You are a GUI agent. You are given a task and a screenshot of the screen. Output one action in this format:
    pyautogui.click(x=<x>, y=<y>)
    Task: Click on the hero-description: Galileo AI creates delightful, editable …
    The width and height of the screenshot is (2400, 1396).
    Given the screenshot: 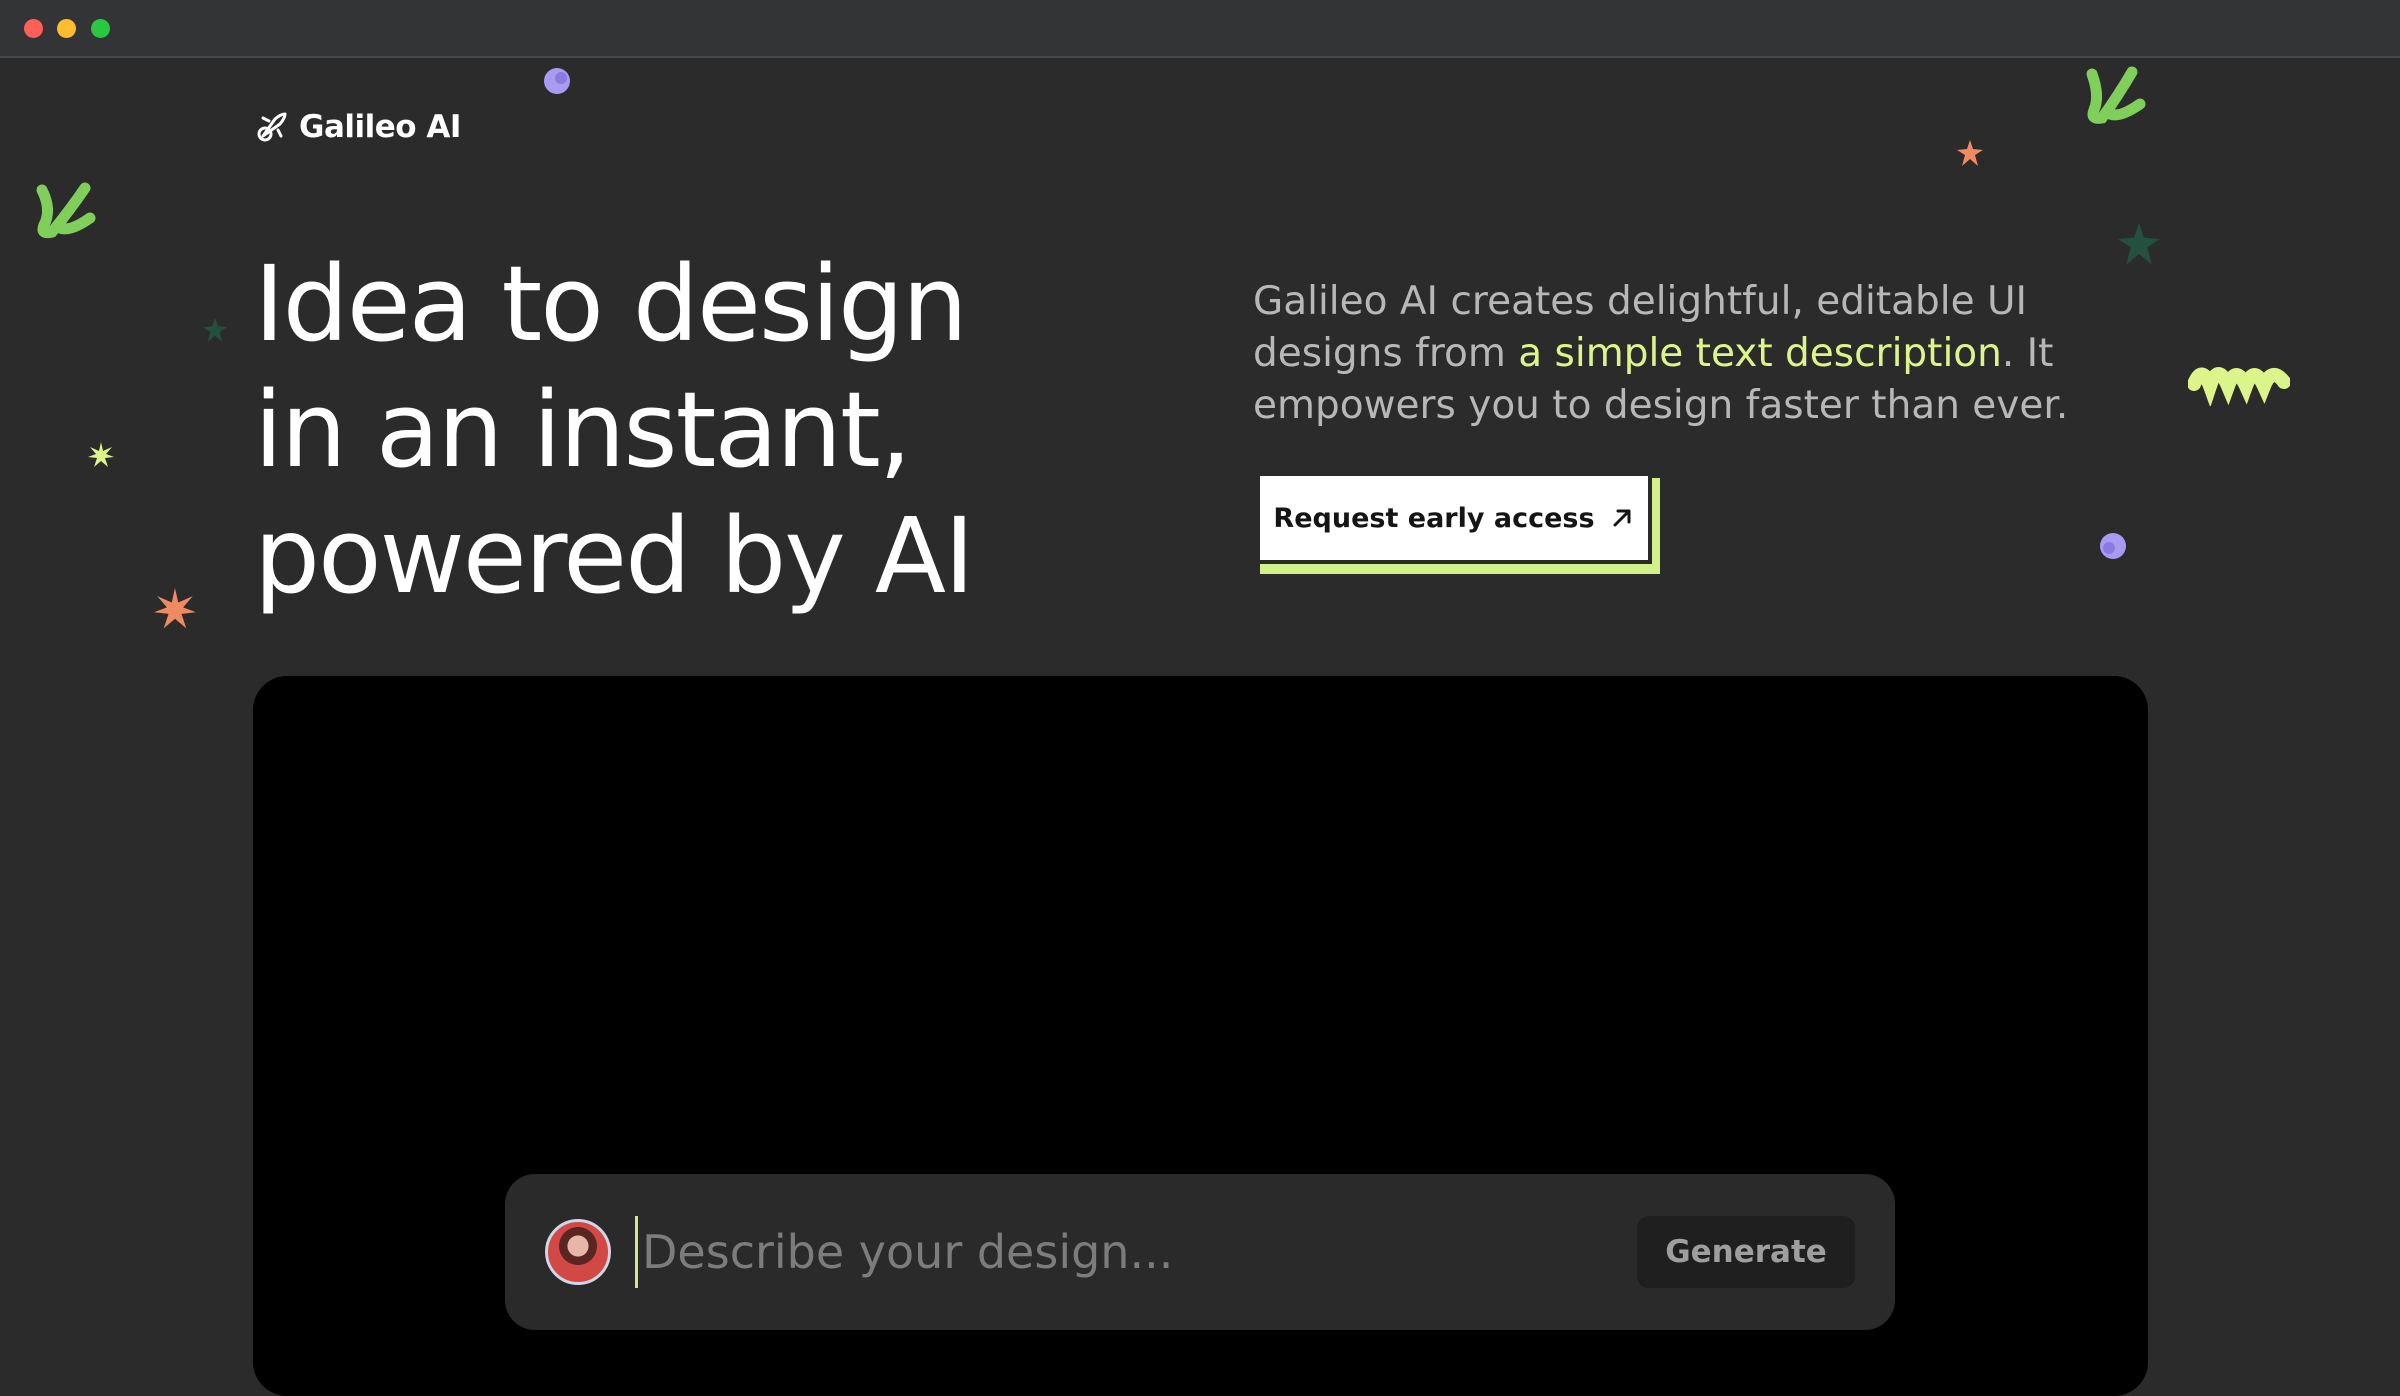 What is the action you would take?
    pyautogui.click(x=1693, y=354)
    